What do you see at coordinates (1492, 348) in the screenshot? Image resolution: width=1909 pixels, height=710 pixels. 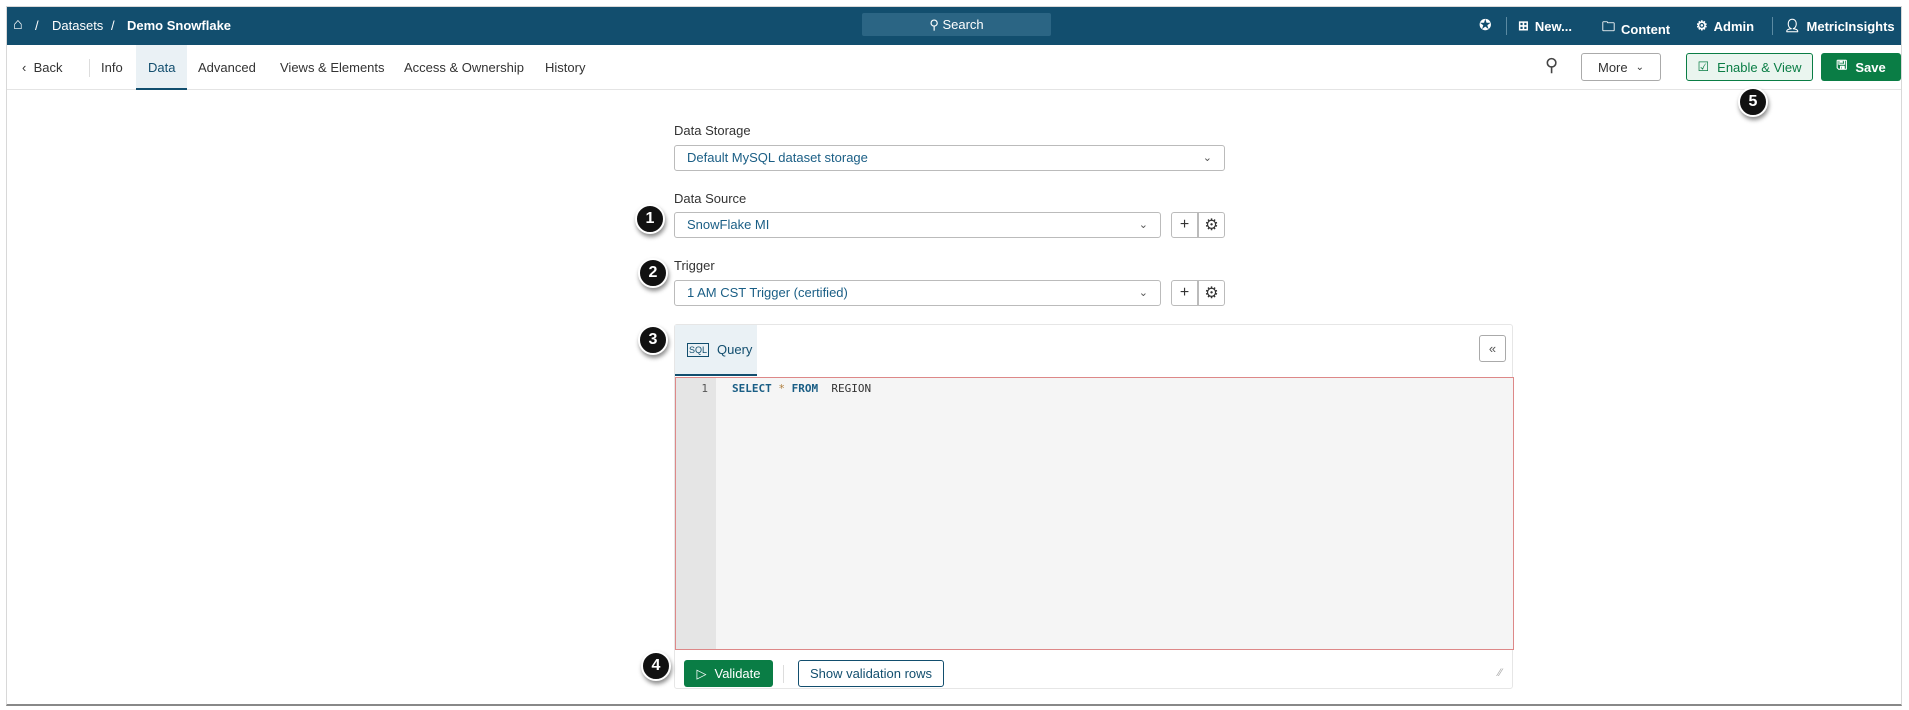 I see `collapse-button: «` at bounding box center [1492, 348].